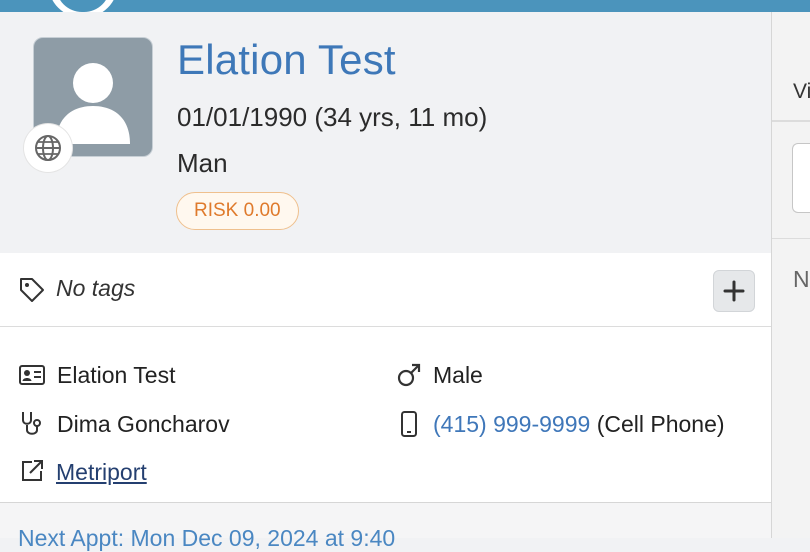 The image size is (810, 552). I want to click on add-tag-button, so click(734, 291).